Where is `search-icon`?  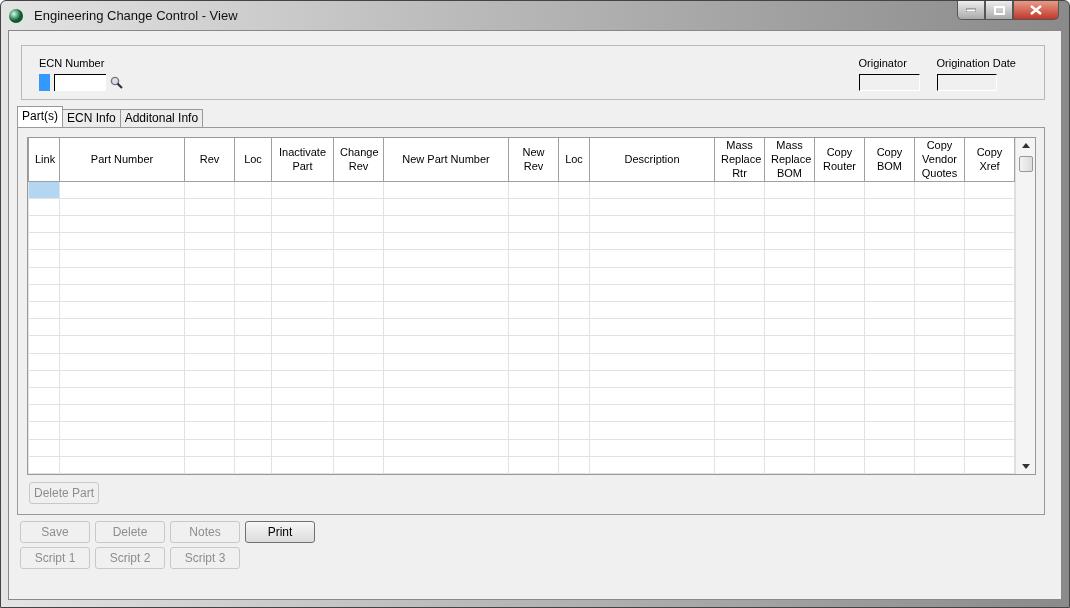 search-icon is located at coordinates (116, 82).